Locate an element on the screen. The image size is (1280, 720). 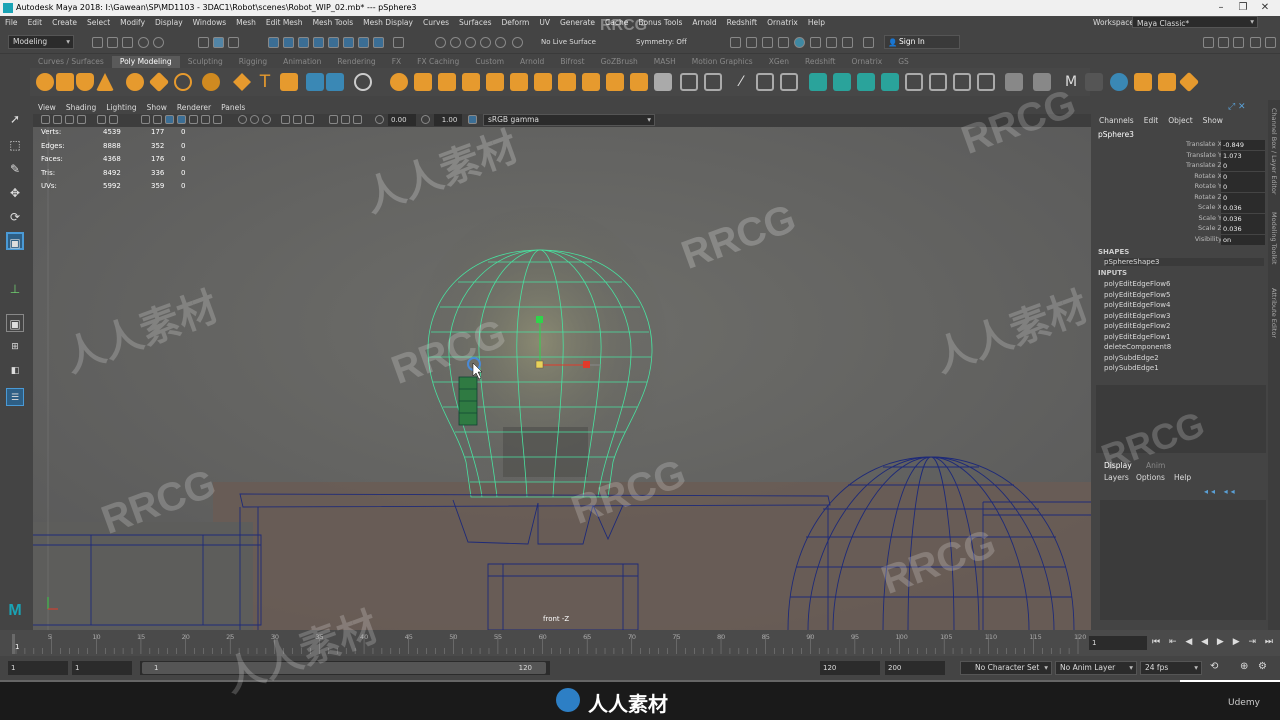
snap-point-icon is located at coordinates (470, 42).